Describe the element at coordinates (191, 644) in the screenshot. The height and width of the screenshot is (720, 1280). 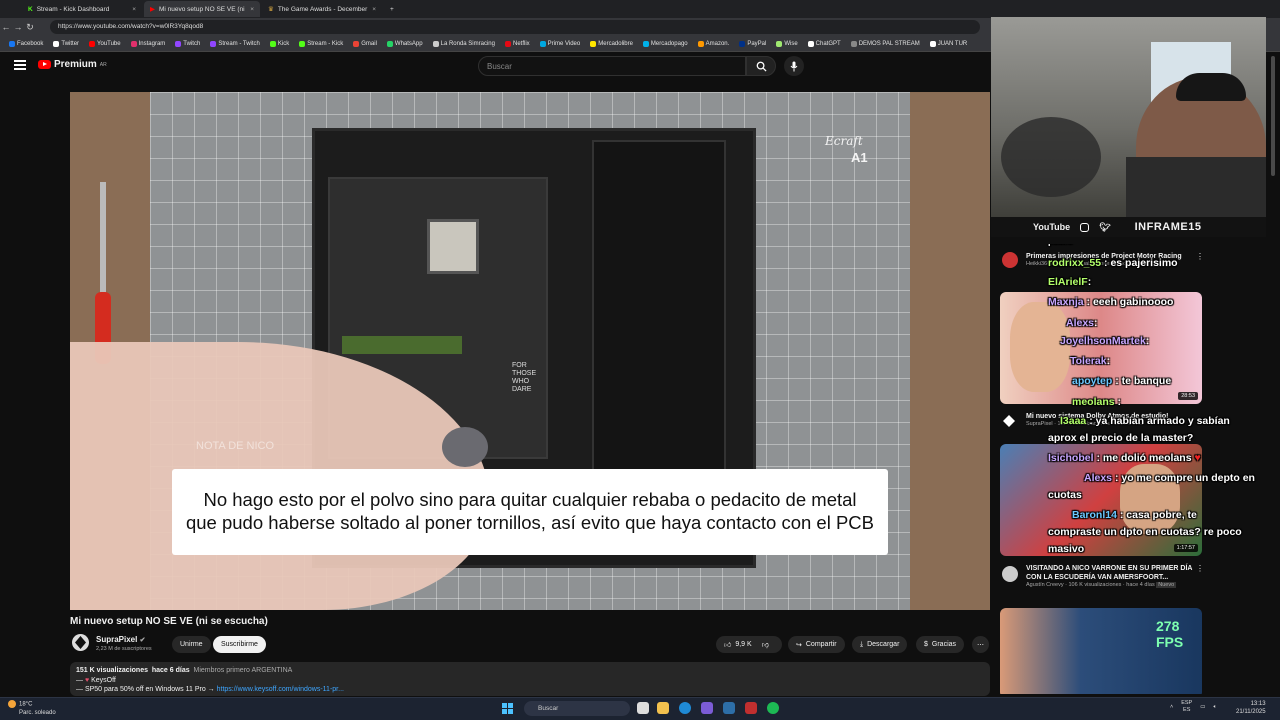
I see `join-button: Unirme` at that location.